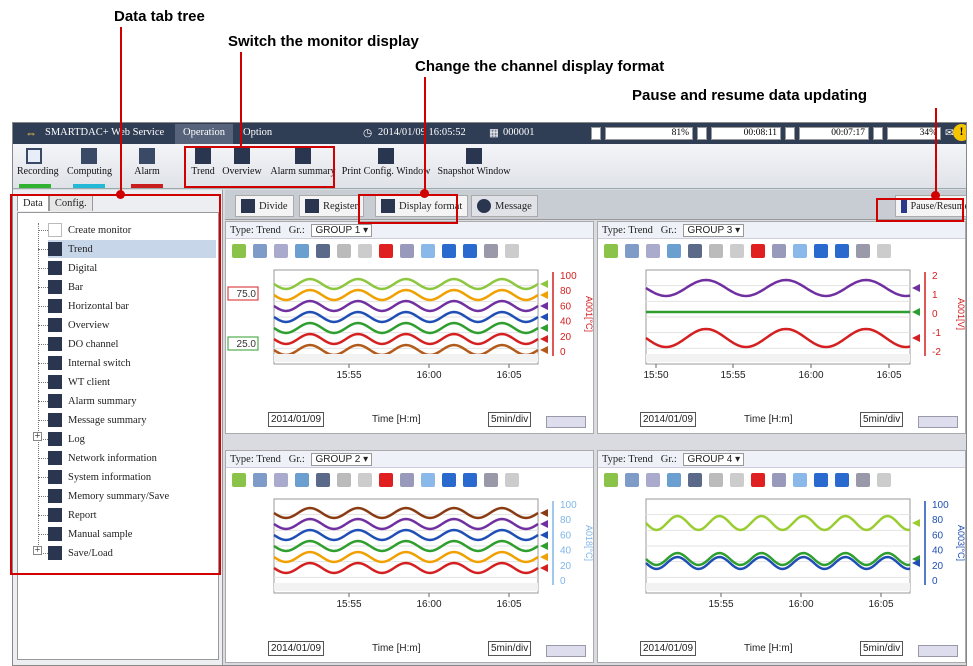 The height and width of the screenshot is (666, 973). What do you see at coordinates (834, 133) in the screenshot?
I see `media-time: 00:07:17` at bounding box center [834, 133].